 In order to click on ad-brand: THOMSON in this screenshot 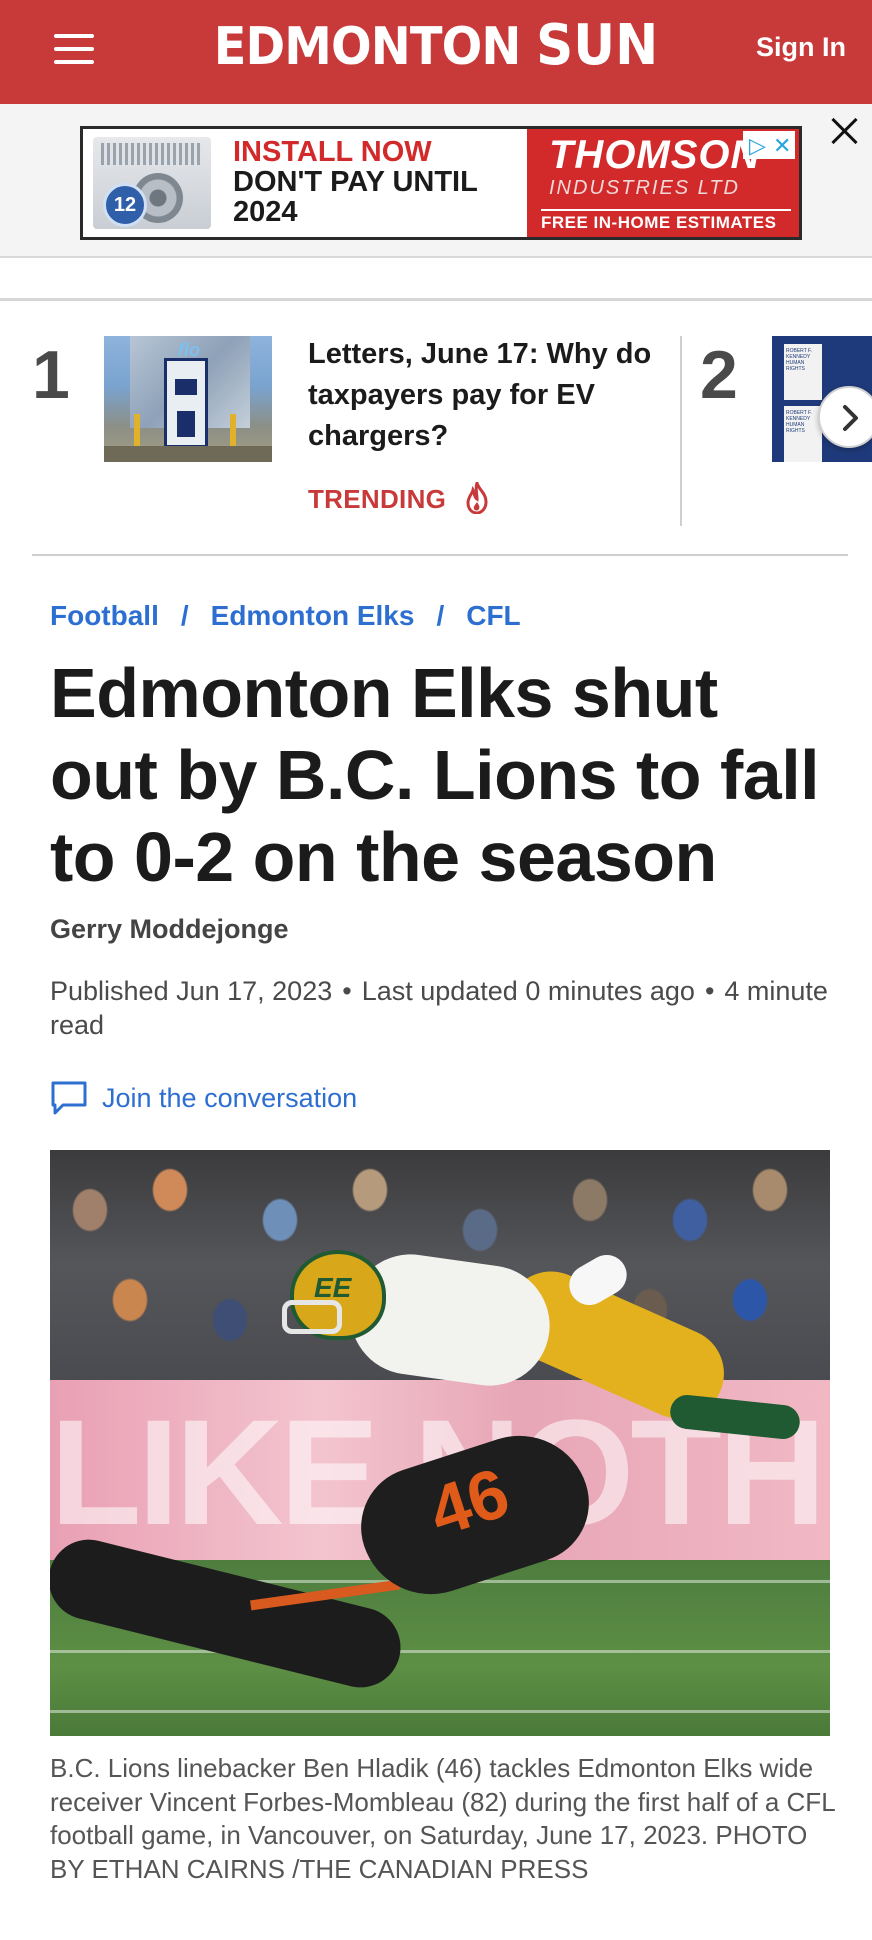, I will do `click(655, 155)`.